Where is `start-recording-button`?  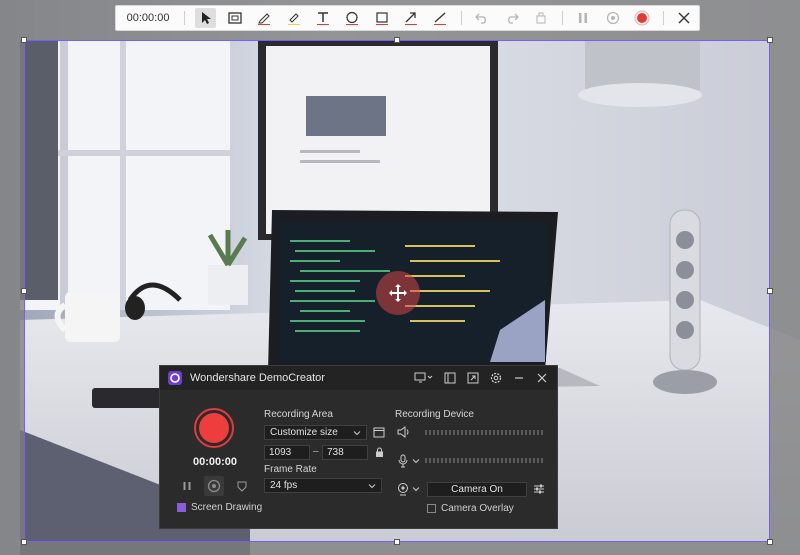 start-recording-button is located at coordinates (214, 428).